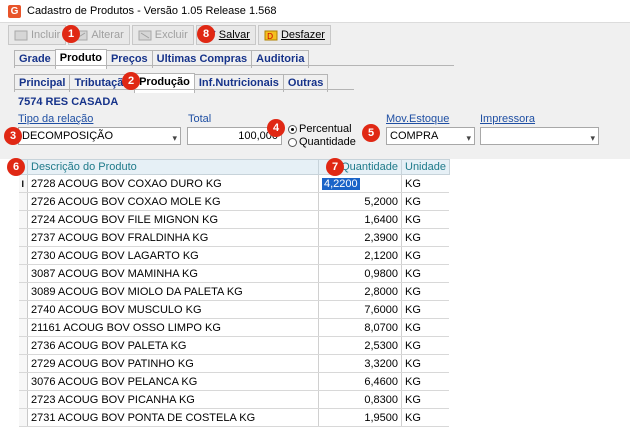  What do you see at coordinates (360, 219) in the screenshot?
I see `cell-quantidade: 1,6400` at bounding box center [360, 219].